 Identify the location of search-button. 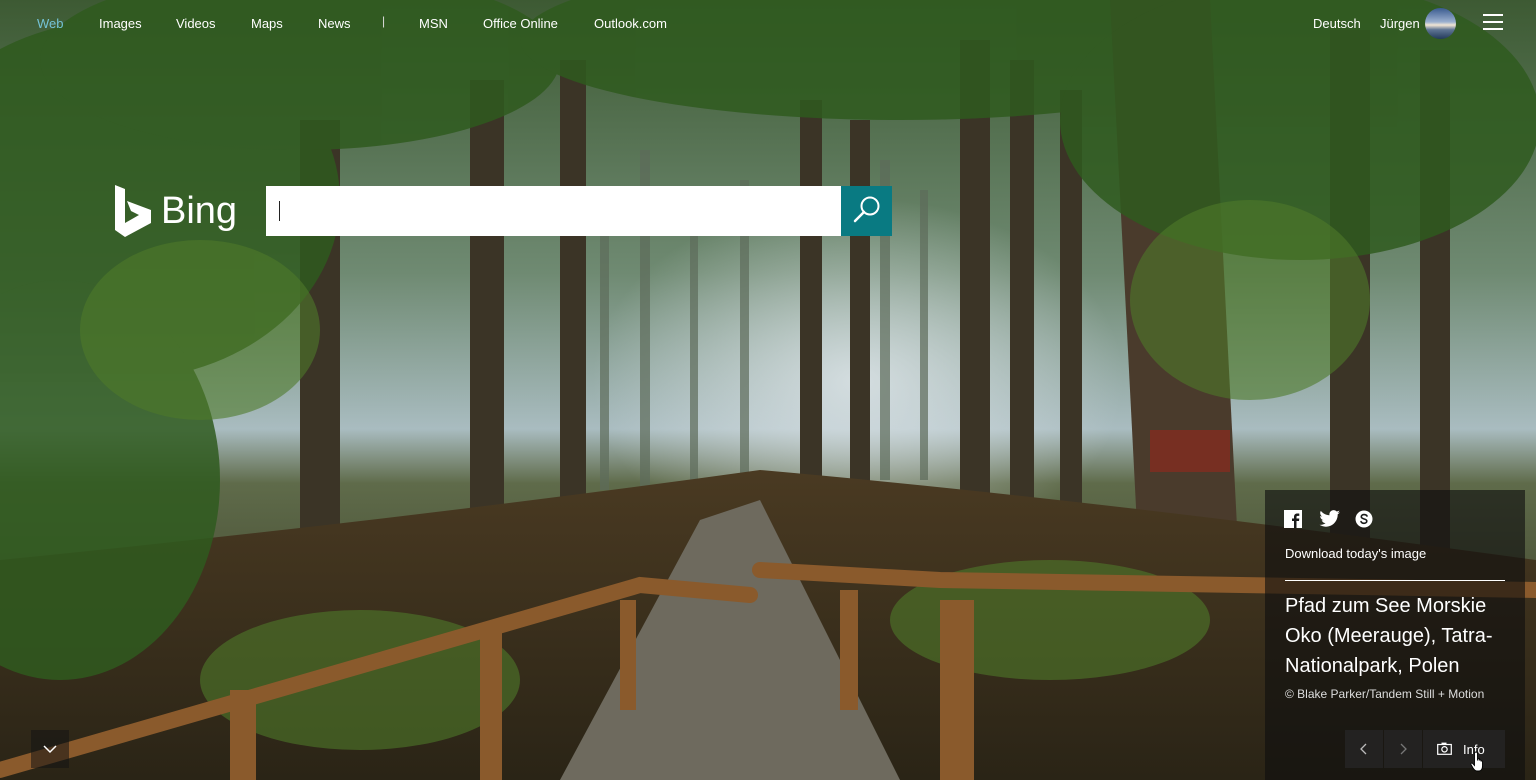
(866, 211).